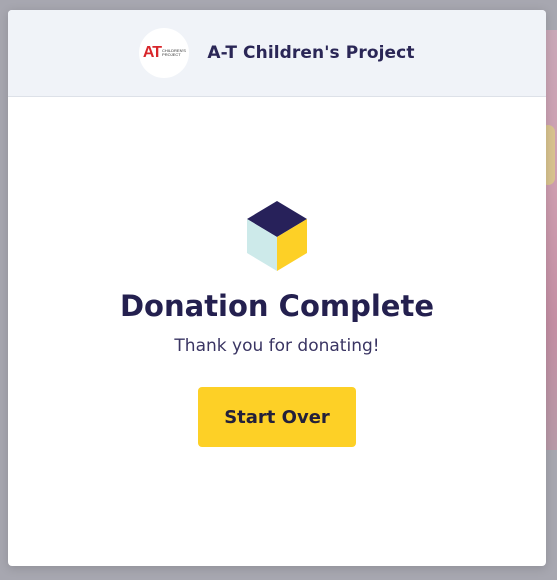 The width and height of the screenshot is (557, 580). What do you see at coordinates (152, 52) in the screenshot?
I see `logo-initials: AT` at bounding box center [152, 52].